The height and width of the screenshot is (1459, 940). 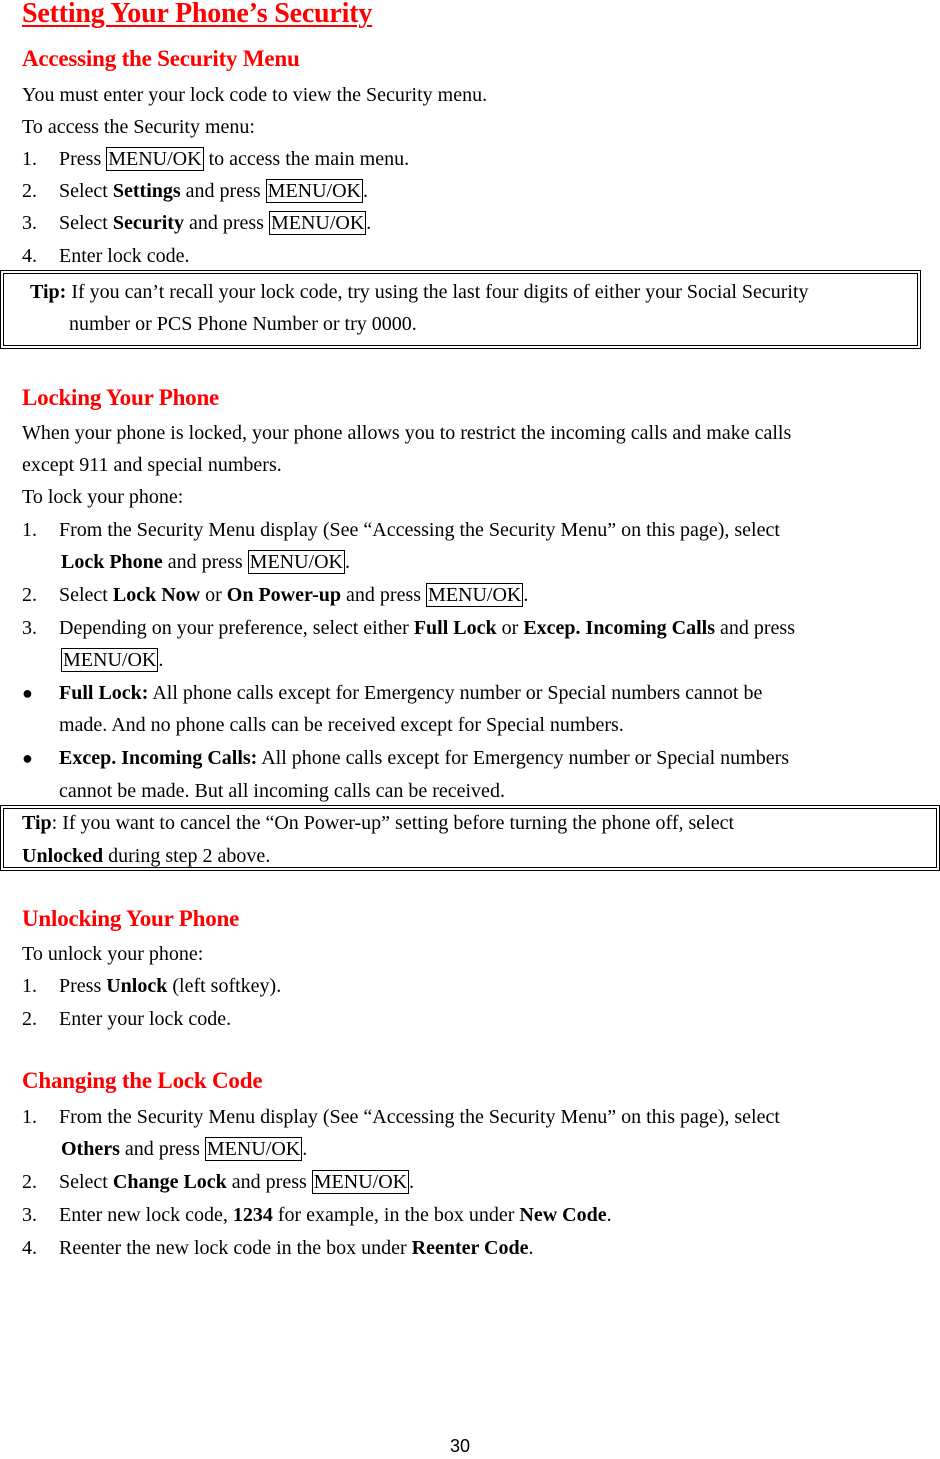 I want to click on page-title: Setting Your Phone’s Security, so click(x=197, y=14).